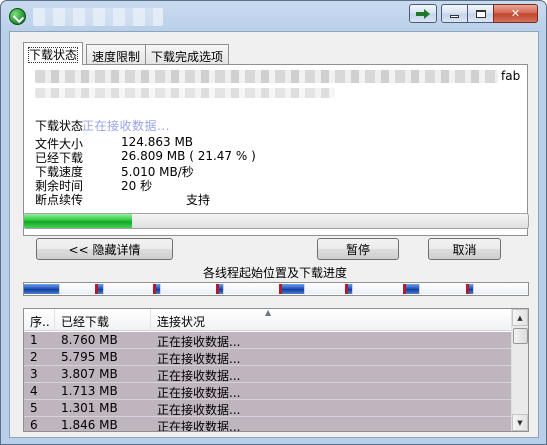 This screenshot has width=547, height=445. Describe the element at coordinates (34, 340) in the screenshot. I see `row-index: 1` at that location.